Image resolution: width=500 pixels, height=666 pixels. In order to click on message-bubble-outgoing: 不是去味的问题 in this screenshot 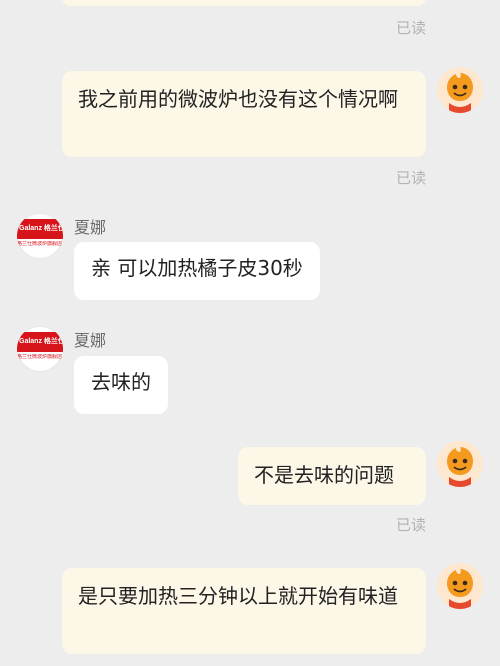, I will do `click(332, 476)`.